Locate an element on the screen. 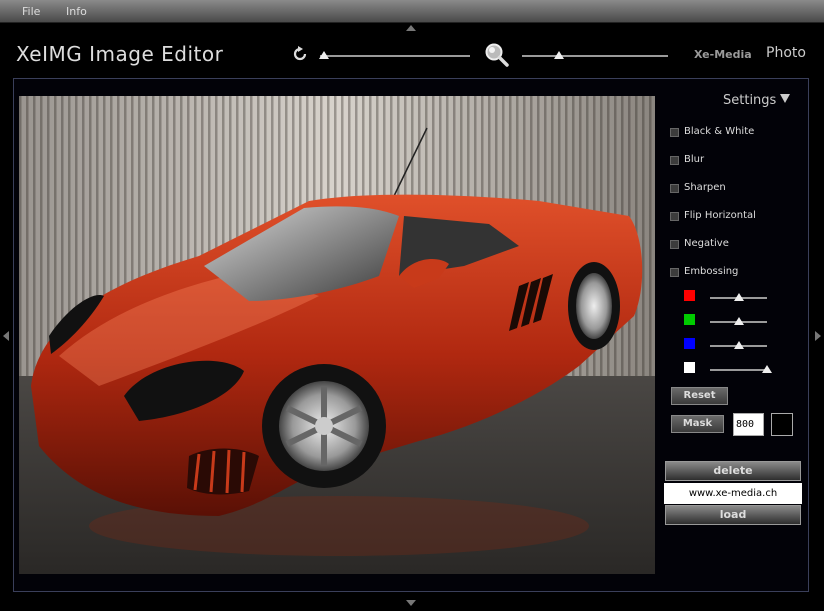 The width and height of the screenshot is (824, 611). option-label: Blur is located at coordinates (694, 159).